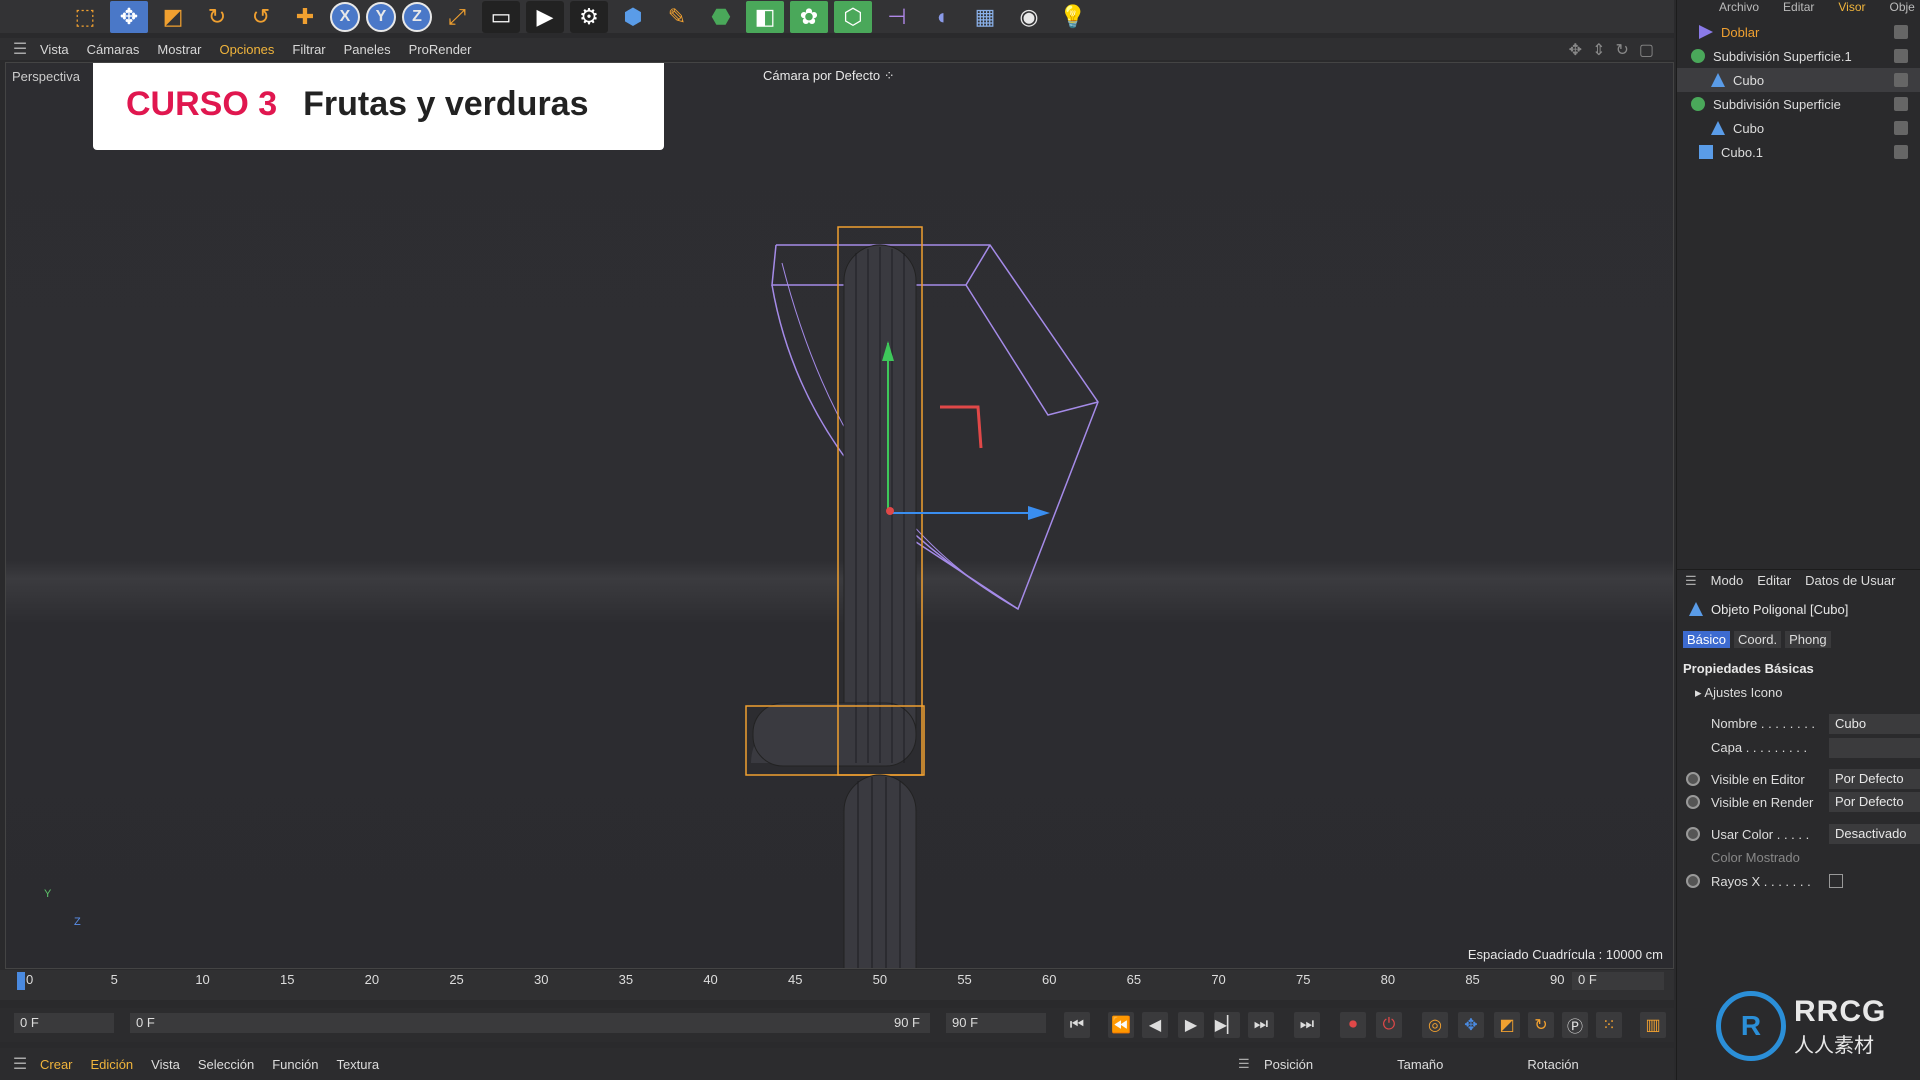 The image size is (1920, 1080). What do you see at coordinates (1874, 779) in the screenshot?
I see `visible-editor-dropdown: Por Defecto` at bounding box center [1874, 779].